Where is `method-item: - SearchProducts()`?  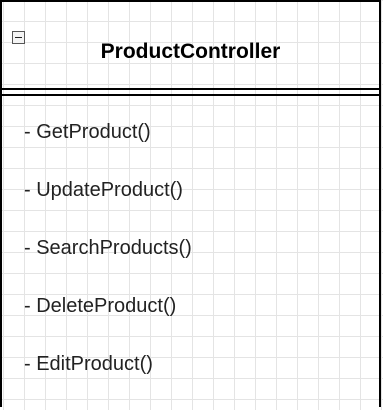 method-item: - SearchProducts() is located at coordinates (108, 265).